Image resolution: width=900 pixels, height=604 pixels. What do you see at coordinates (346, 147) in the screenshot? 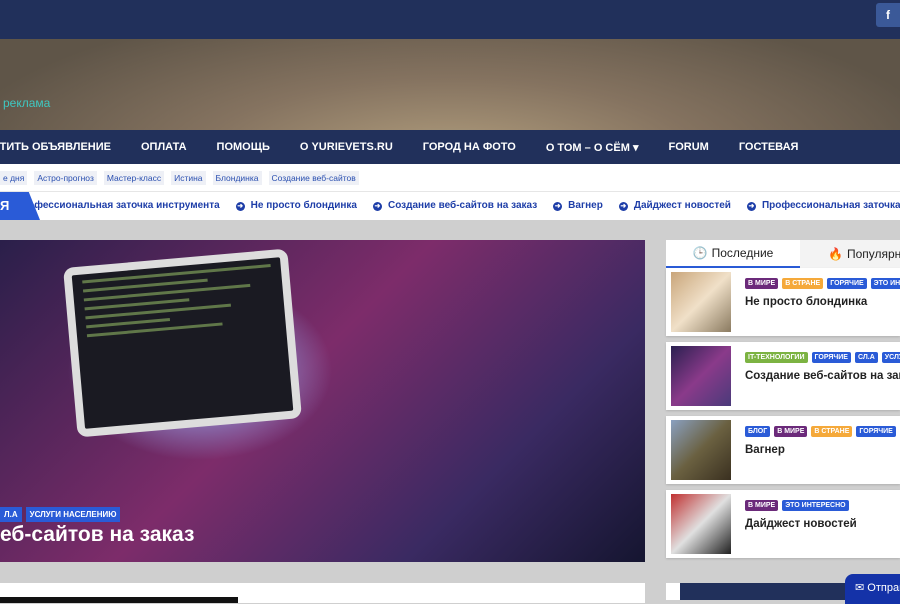
I see `nav-item: О YURIEVETS.RU` at bounding box center [346, 147].